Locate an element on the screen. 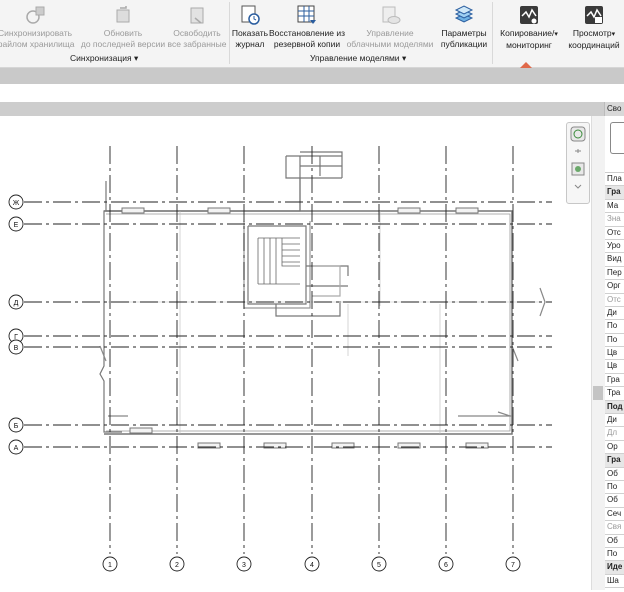 The image size is (624, 592). copy-monitor-icon is located at coordinates (529, 15).